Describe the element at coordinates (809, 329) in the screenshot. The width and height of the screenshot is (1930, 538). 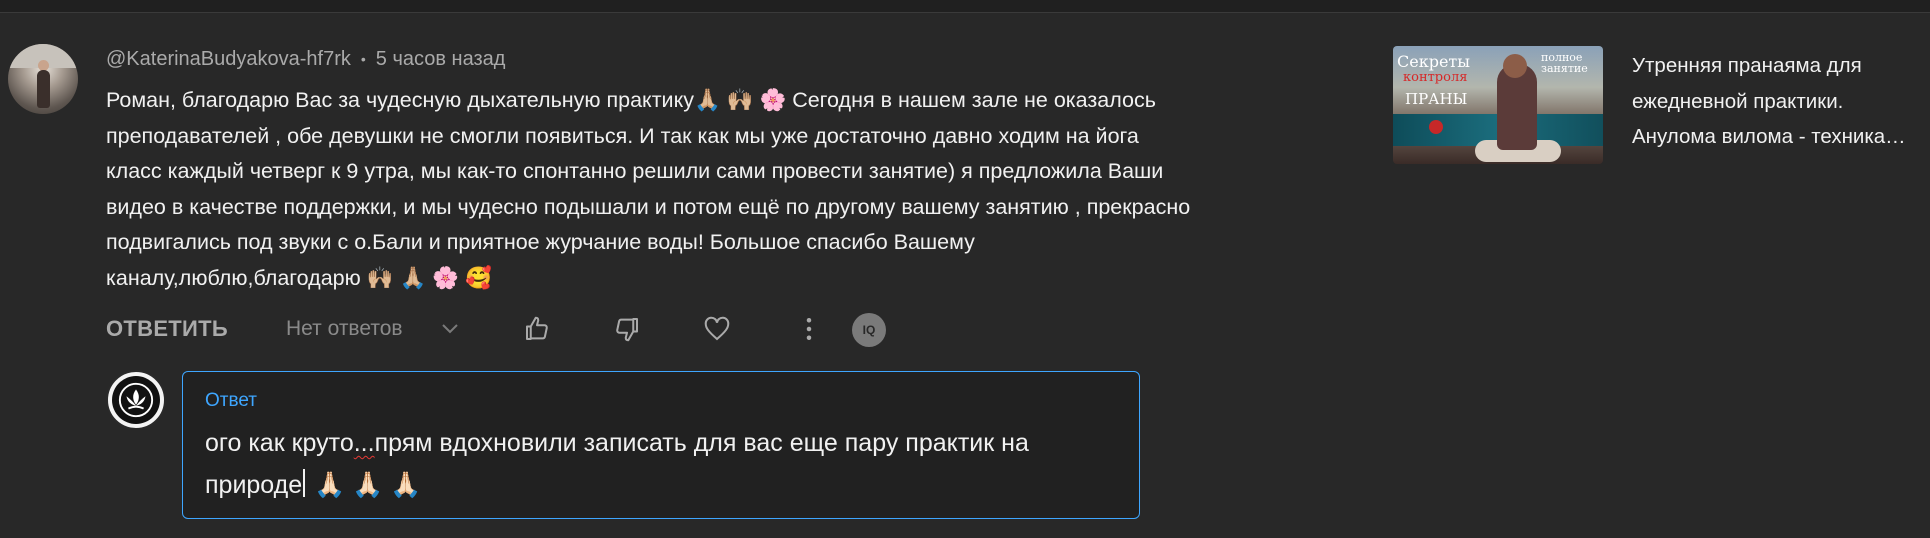
I see `more-options-icon` at that location.